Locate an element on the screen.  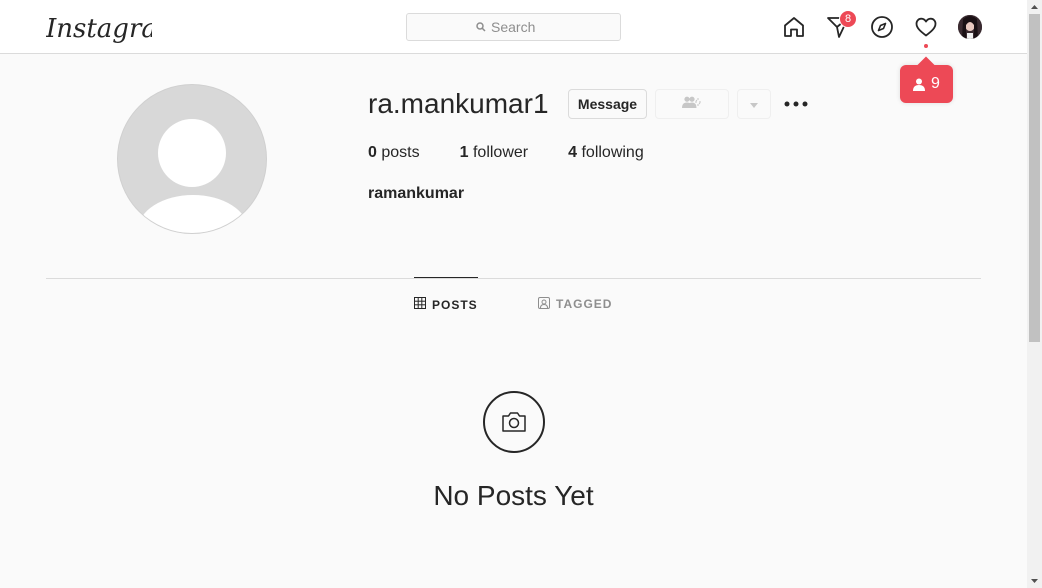
search-box is located at coordinates (513, 27).